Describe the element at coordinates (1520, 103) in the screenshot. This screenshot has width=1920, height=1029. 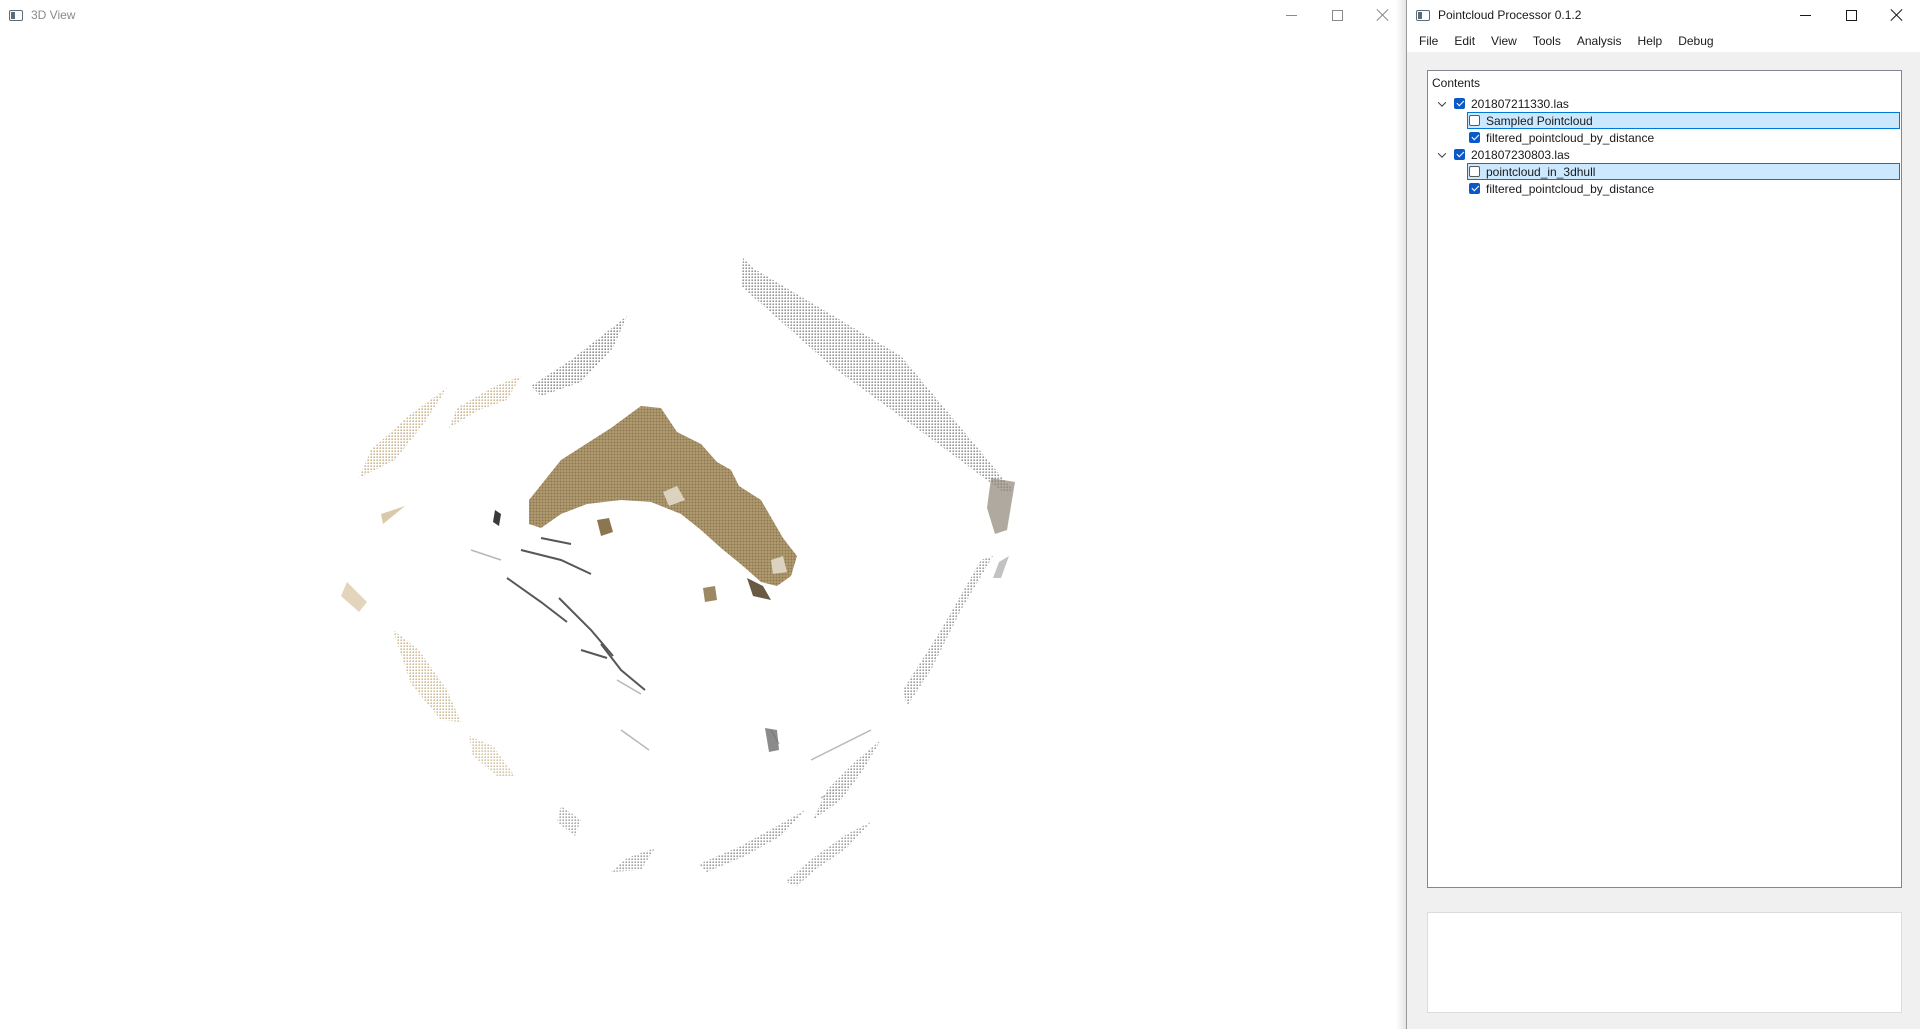
I see `tree-item-label: 201807211330.las` at that location.